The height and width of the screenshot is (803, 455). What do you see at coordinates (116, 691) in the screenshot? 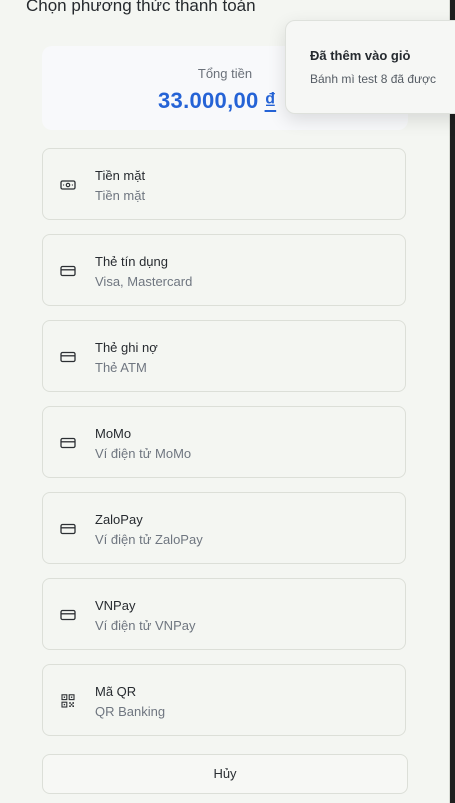
I see `payment-method-name: Mã QR` at bounding box center [116, 691].